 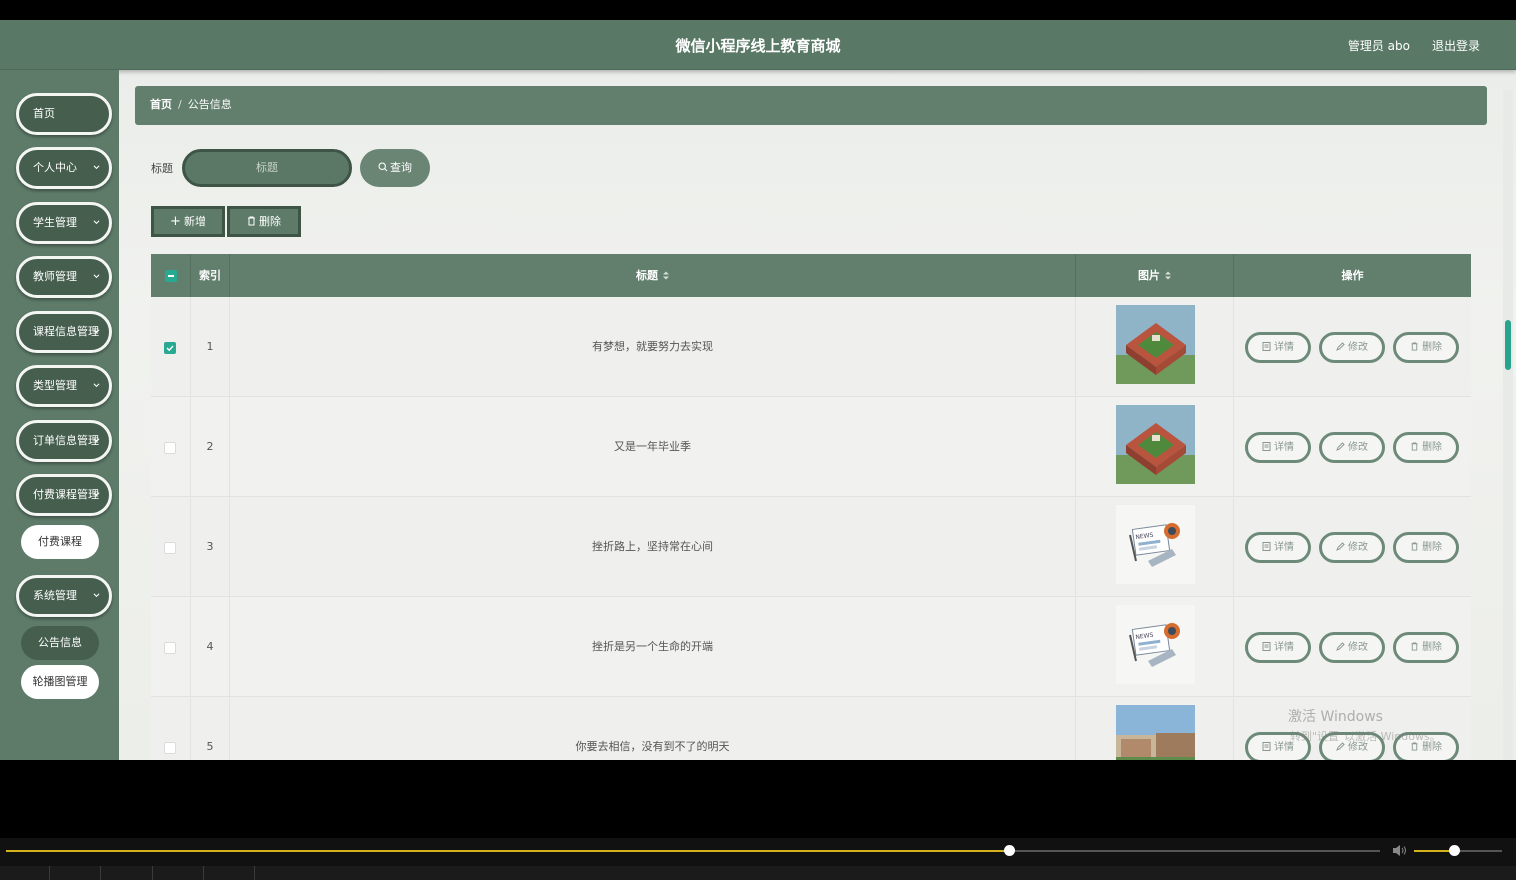 What do you see at coordinates (758, 873) in the screenshot?
I see `bottom-taskbar` at bounding box center [758, 873].